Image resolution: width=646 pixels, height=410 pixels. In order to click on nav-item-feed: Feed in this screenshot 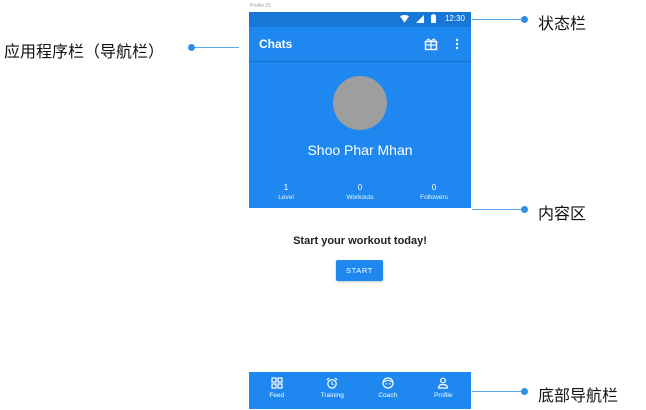, I will do `click(277, 390)`.